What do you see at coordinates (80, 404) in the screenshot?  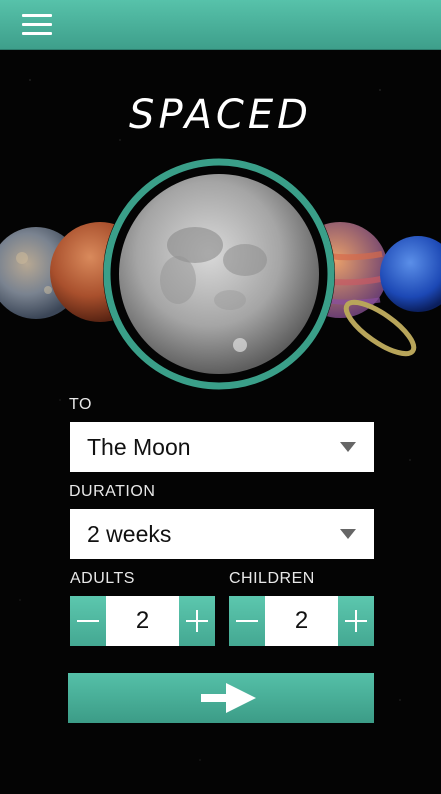 I see `destination-label: TO` at bounding box center [80, 404].